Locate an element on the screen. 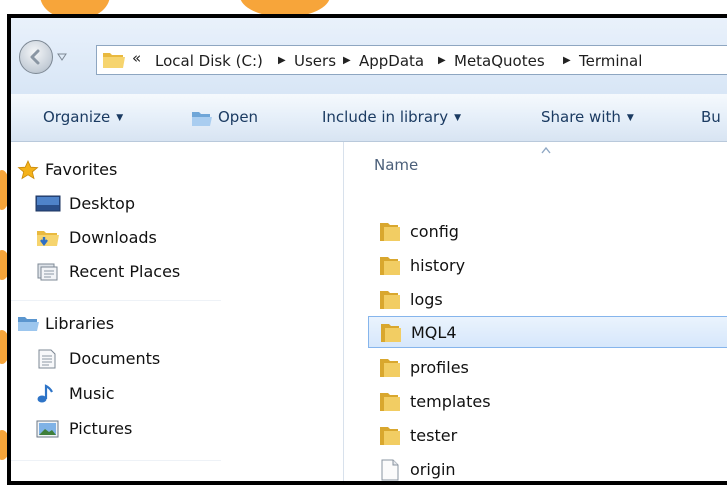 Image resolution: width=727 pixels, height=485 pixels. documents-icon is located at coordinates (47, 359).